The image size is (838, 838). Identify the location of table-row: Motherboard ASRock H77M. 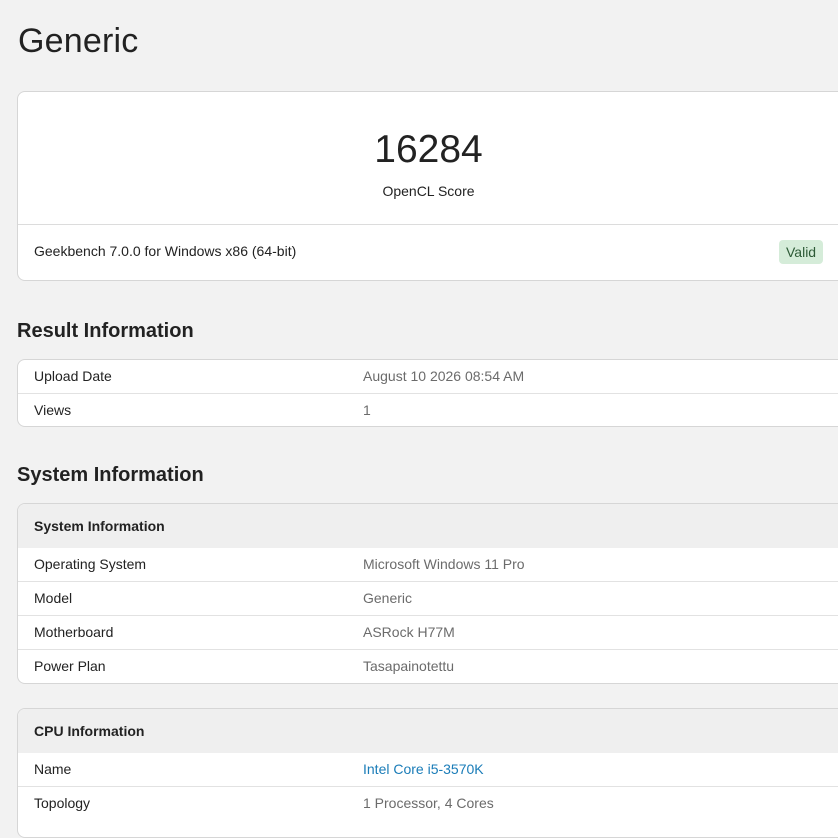
(428, 632).